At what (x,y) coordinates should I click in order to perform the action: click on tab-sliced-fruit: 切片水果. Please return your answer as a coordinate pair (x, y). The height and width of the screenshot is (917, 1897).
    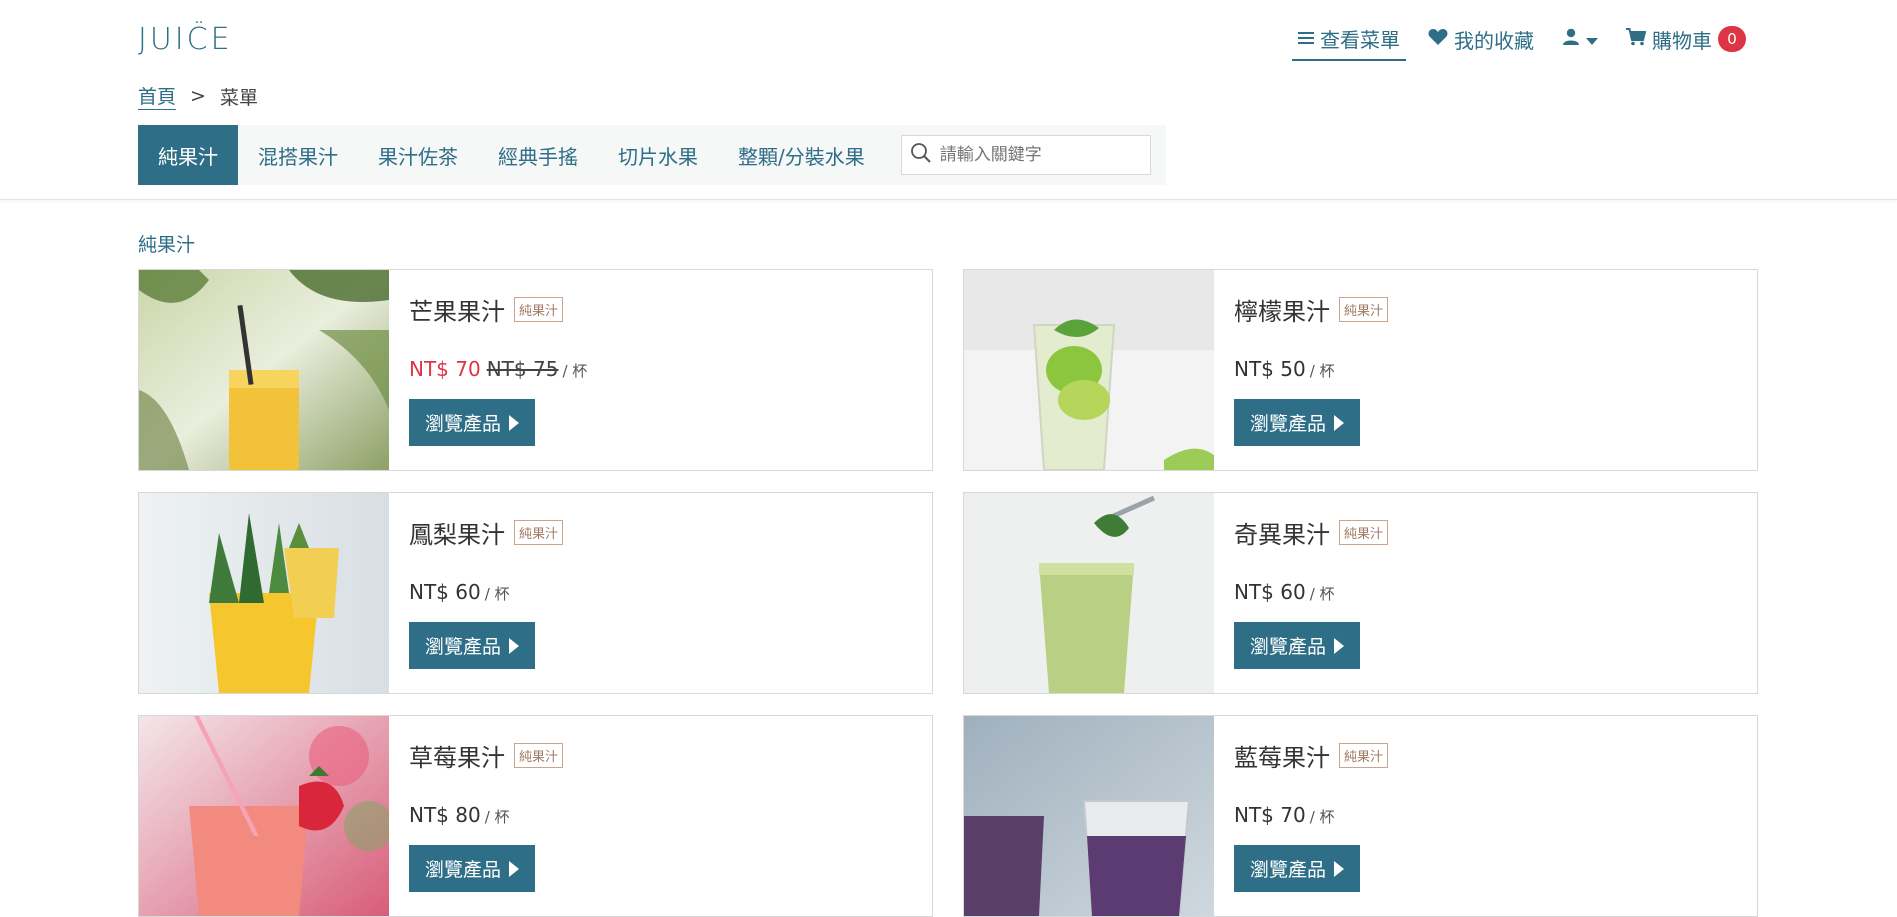
    Looking at the image, I should click on (658, 155).